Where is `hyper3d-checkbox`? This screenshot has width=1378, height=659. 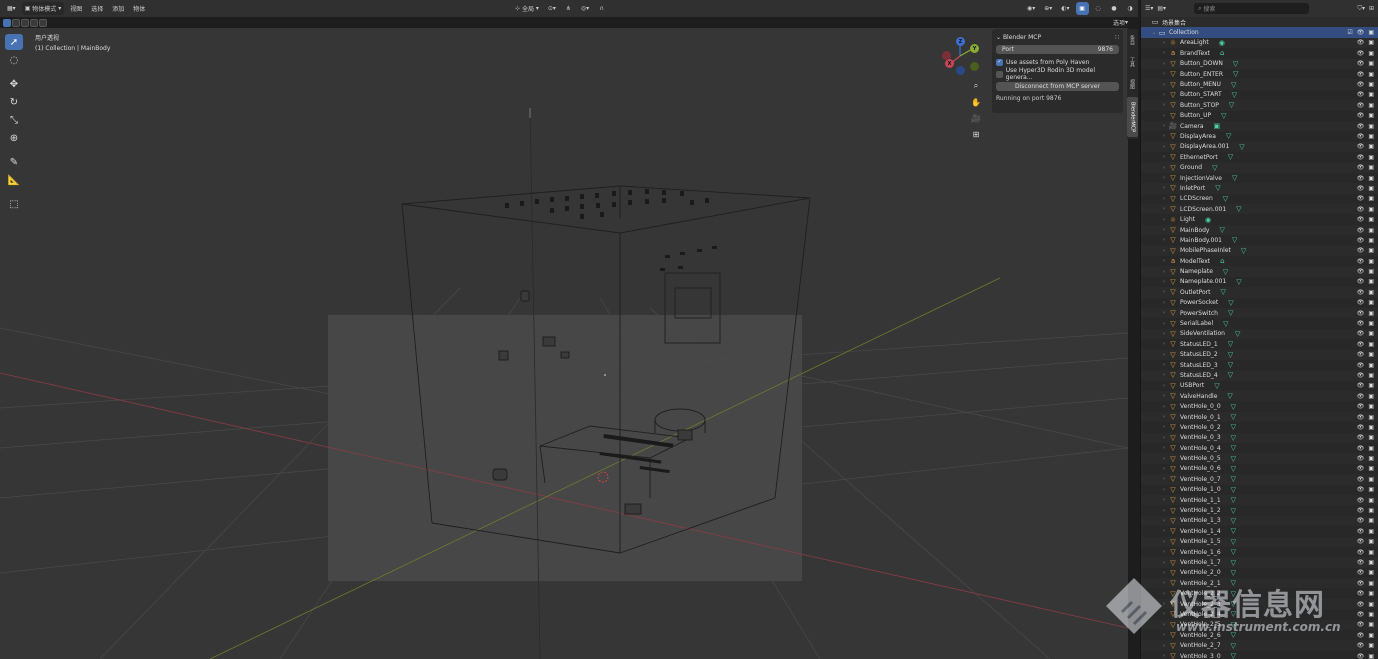
hyper3d-checkbox is located at coordinates (999, 74).